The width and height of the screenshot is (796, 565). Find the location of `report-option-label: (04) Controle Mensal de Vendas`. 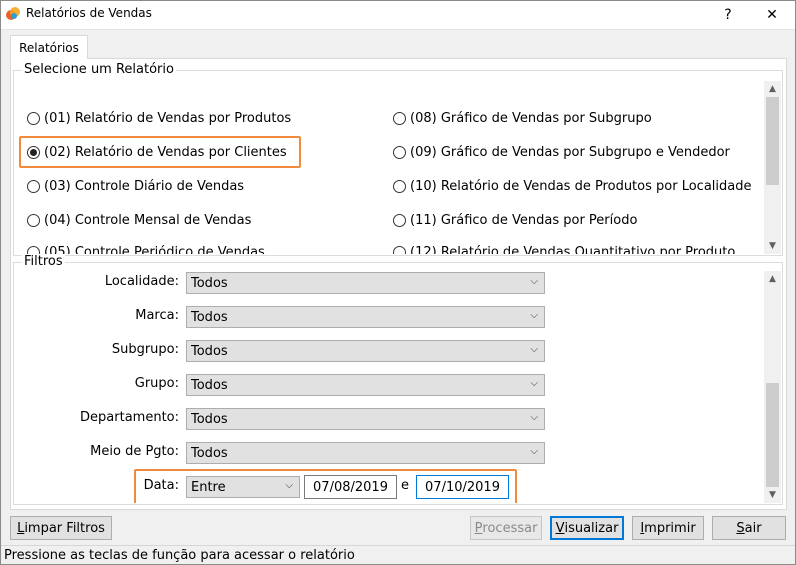

report-option-label: (04) Controle Mensal de Vendas is located at coordinates (148, 220).